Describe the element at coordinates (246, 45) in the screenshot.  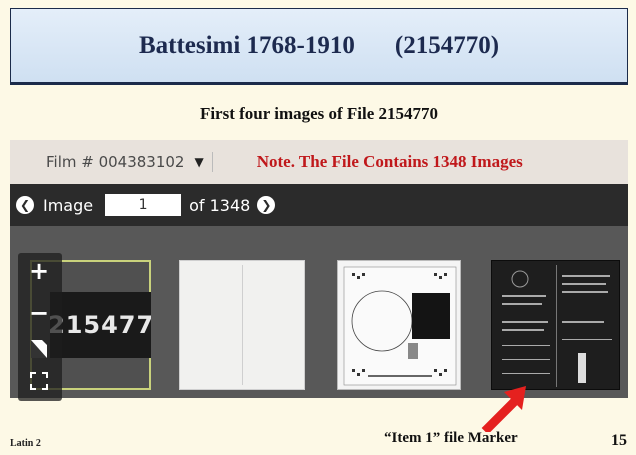
I see `slide-title: Battesimi 1768-1910` at that location.